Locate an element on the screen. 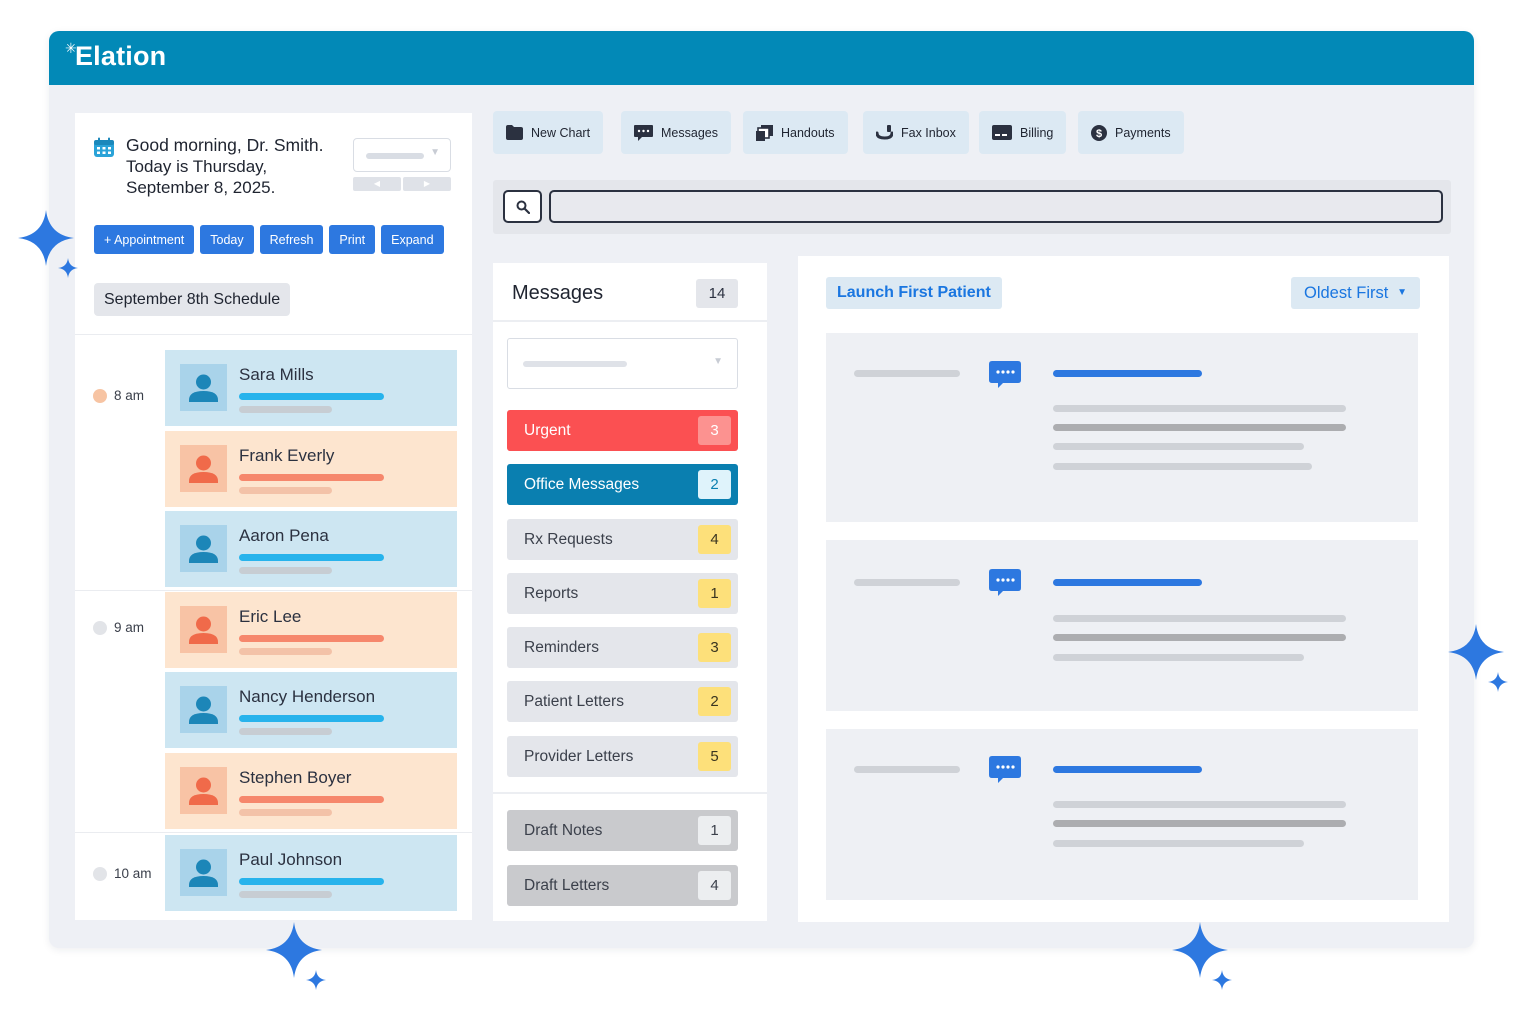 Image resolution: width=1536 pixels, height=1023 pixels. appointment-card: Aaron Pena is located at coordinates (311, 549).